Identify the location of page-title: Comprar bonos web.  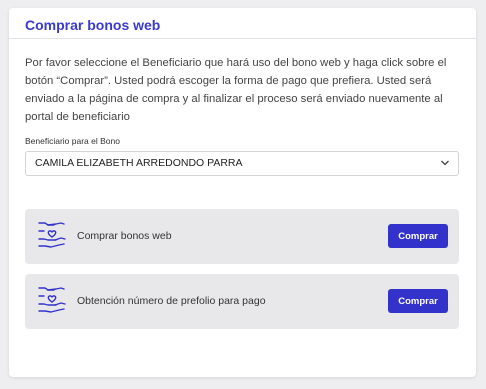
(93, 25).